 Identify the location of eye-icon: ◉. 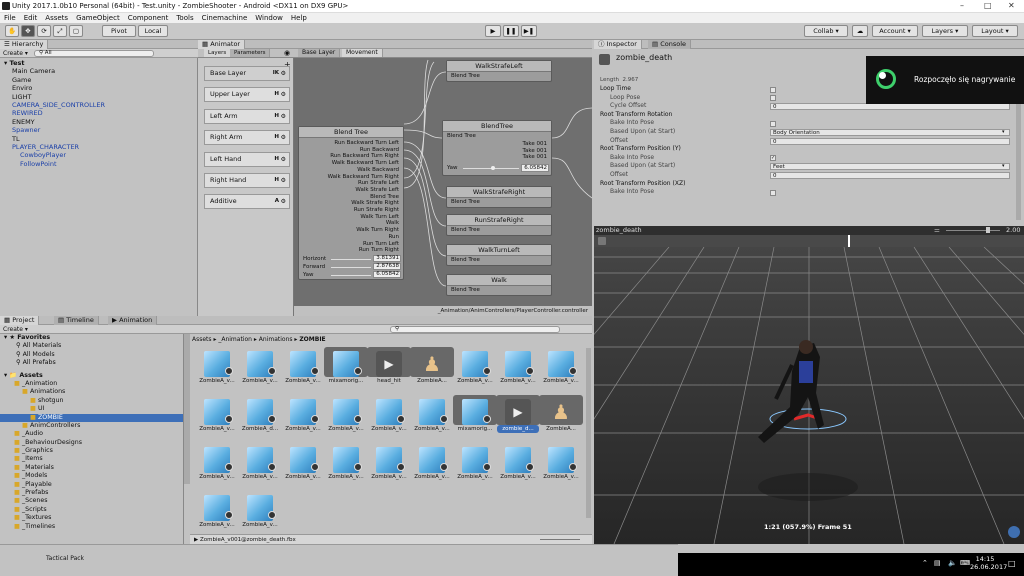
(287, 53).